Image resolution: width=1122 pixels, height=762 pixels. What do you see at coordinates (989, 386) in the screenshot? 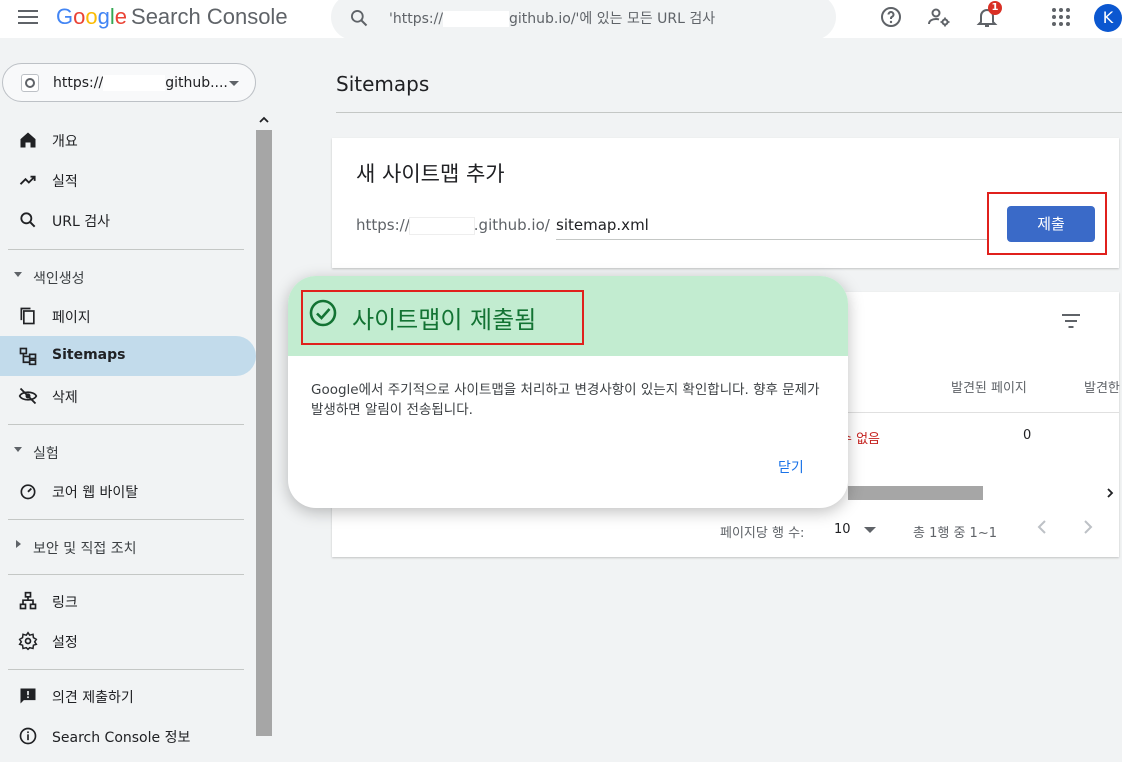
I see `column-header-discovered-pages: 발견된 페이지` at bounding box center [989, 386].